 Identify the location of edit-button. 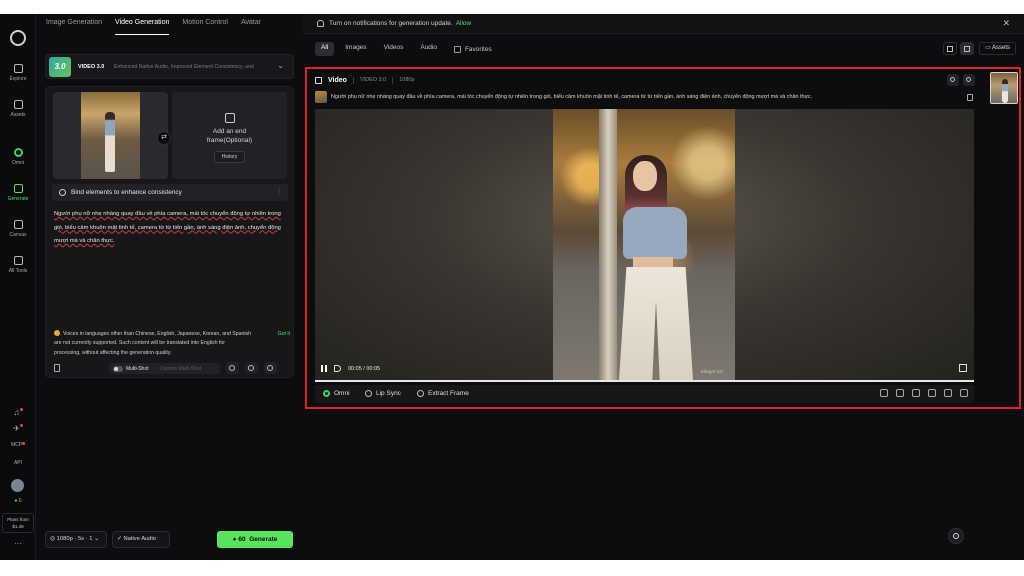
(953, 80).